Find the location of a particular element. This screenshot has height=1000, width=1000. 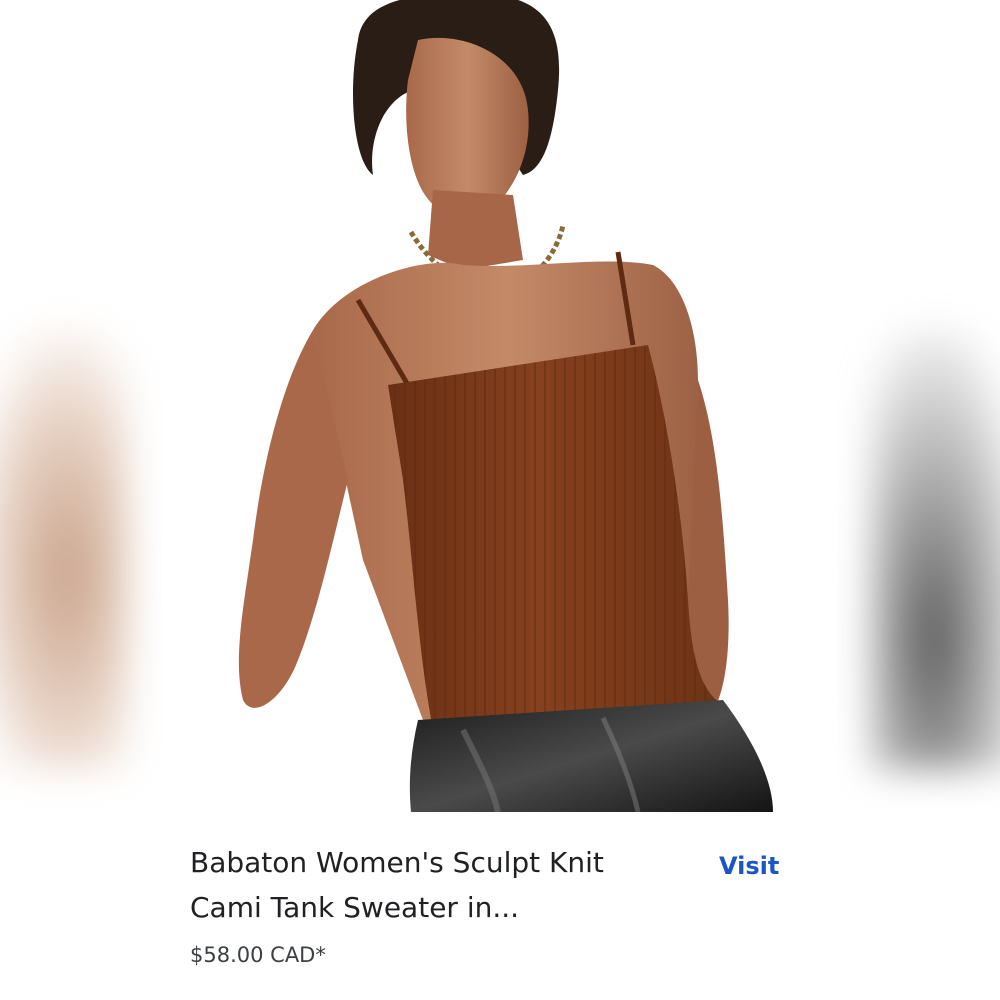

blurred-background-left is located at coordinates (65, 550).